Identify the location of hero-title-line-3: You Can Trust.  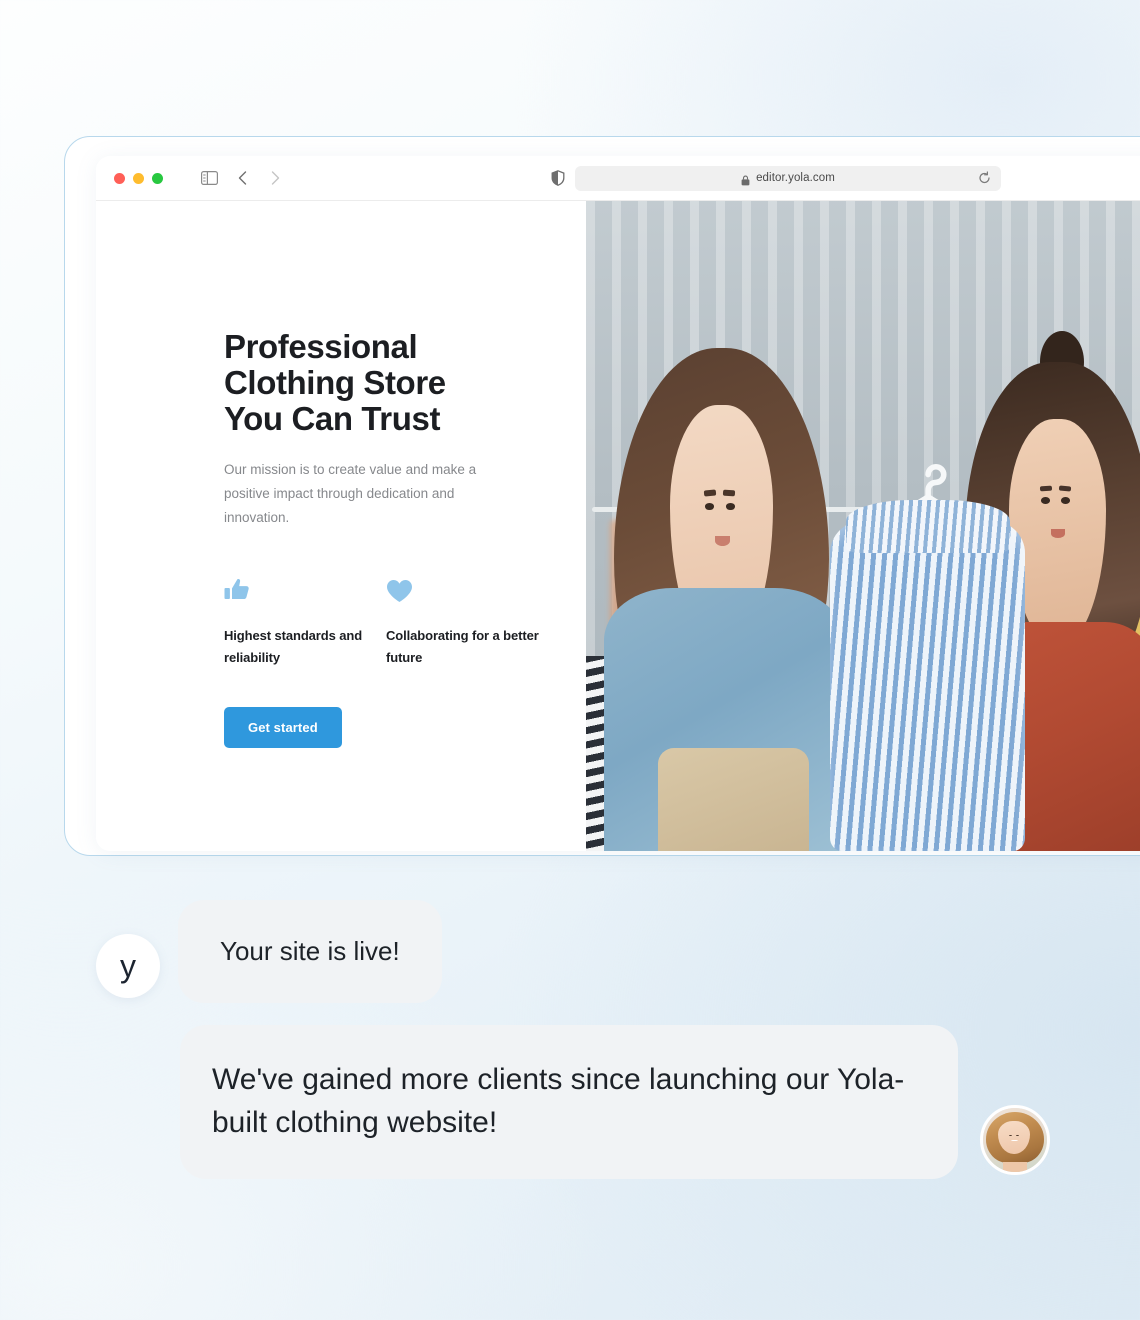
(332, 418).